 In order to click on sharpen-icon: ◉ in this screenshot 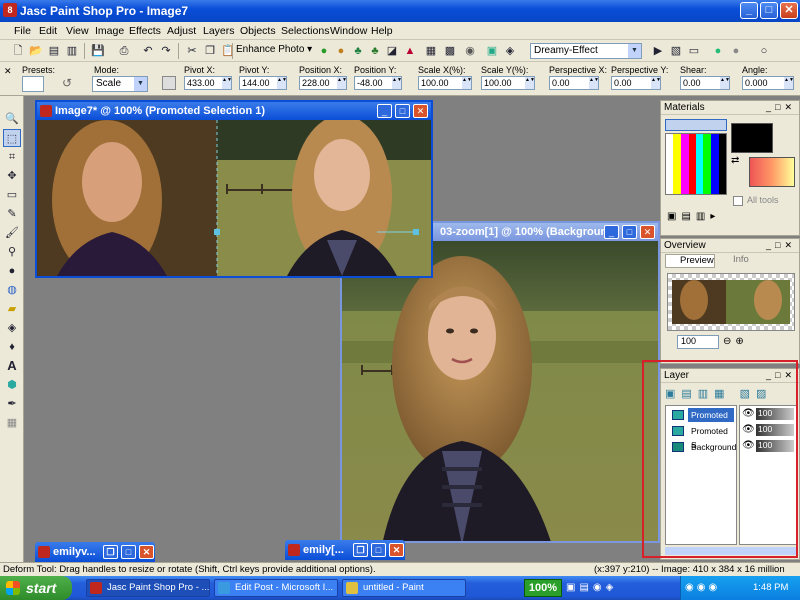, I will do `click(470, 51)`.